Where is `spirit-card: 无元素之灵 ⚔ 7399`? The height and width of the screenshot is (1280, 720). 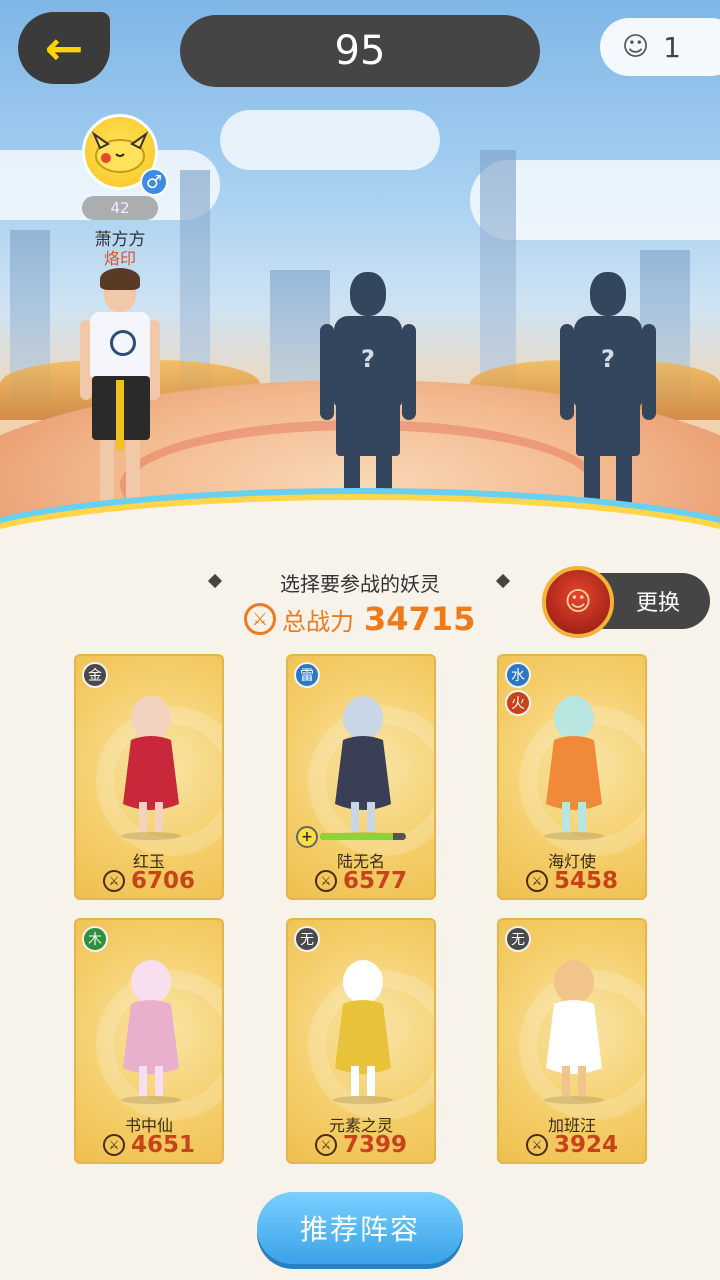
spirit-card: 无元素之灵 ⚔ 7399 is located at coordinates (361, 1041).